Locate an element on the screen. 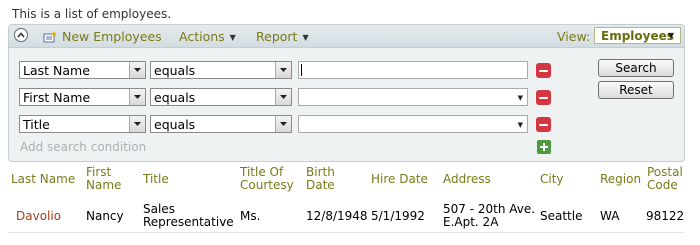 The height and width of the screenshot is (245, 700). search-operator-select-3: equals is located at coordinates (221, 124).